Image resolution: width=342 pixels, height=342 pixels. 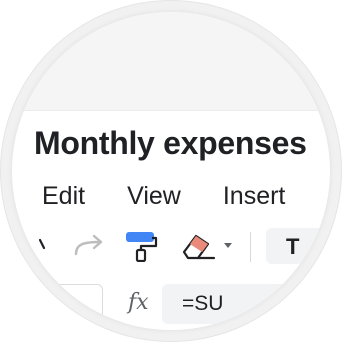 I want to click on menu-edit: Edit, so click(x=63, y=196).